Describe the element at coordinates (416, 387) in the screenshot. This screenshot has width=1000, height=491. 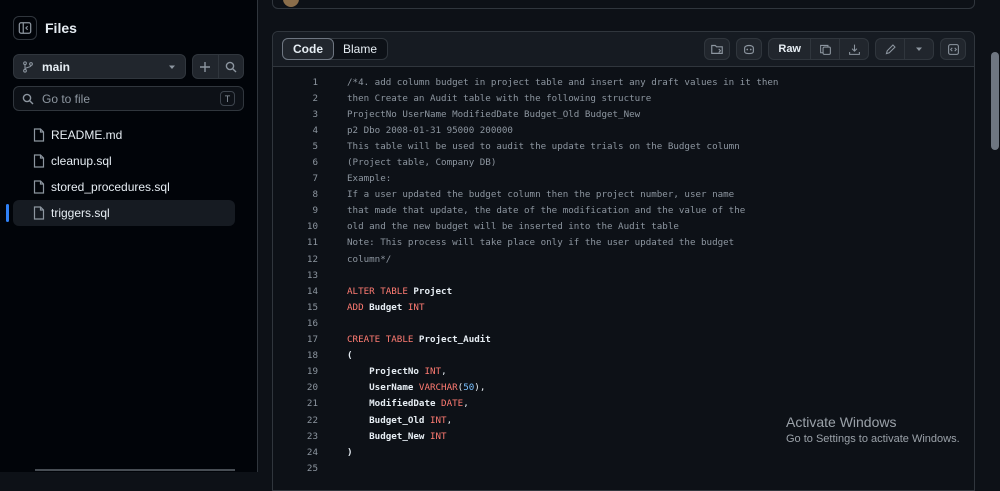
I see `line-content: UserName VARCHAR(50),` at that location.